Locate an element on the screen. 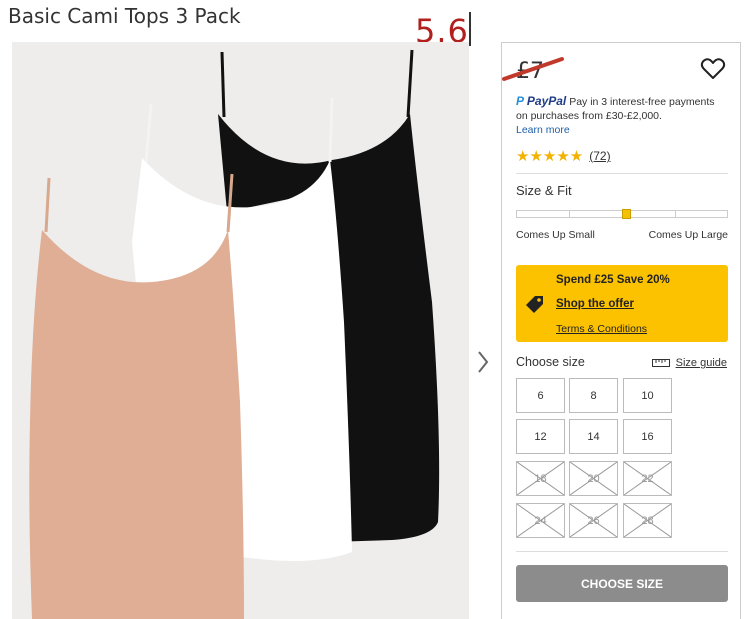  size-label: 14 is located at coordinates (593, 436).